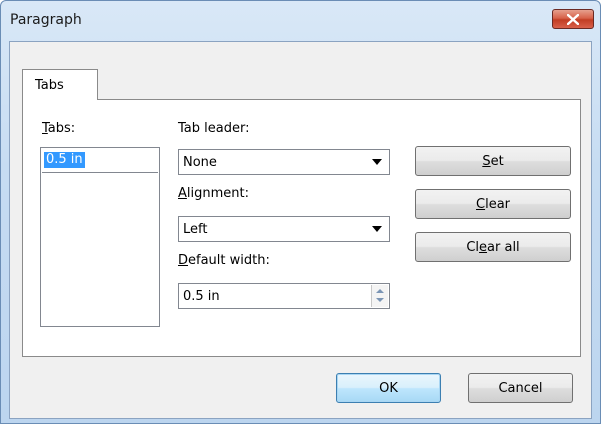  What do you see at coordinates (100, 237) in the screenshot?
I see `tab-stops-list: 0.5 in` at bounding box center [100, 237].